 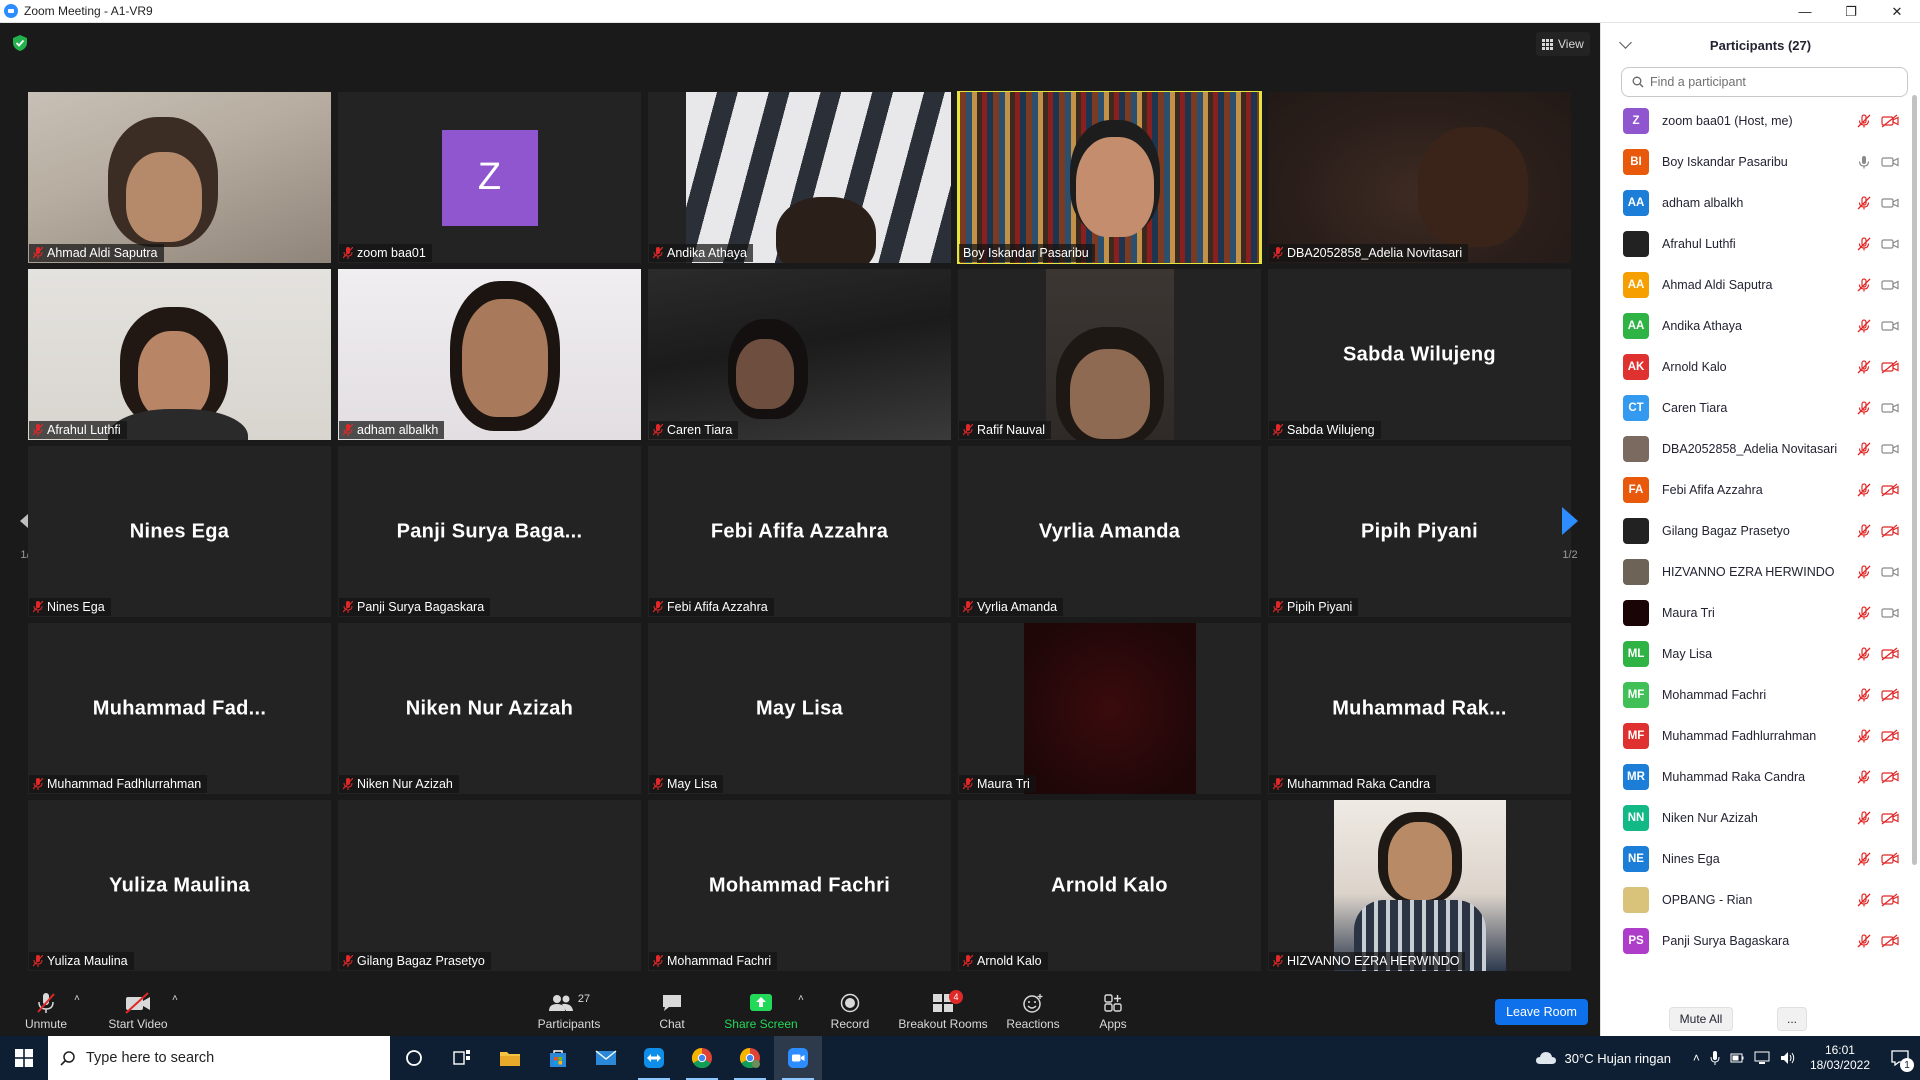 What do you see at coordinates (1563, 44) in the screenshot?
I see `view-button: View` at bounding box center [1563, 44].